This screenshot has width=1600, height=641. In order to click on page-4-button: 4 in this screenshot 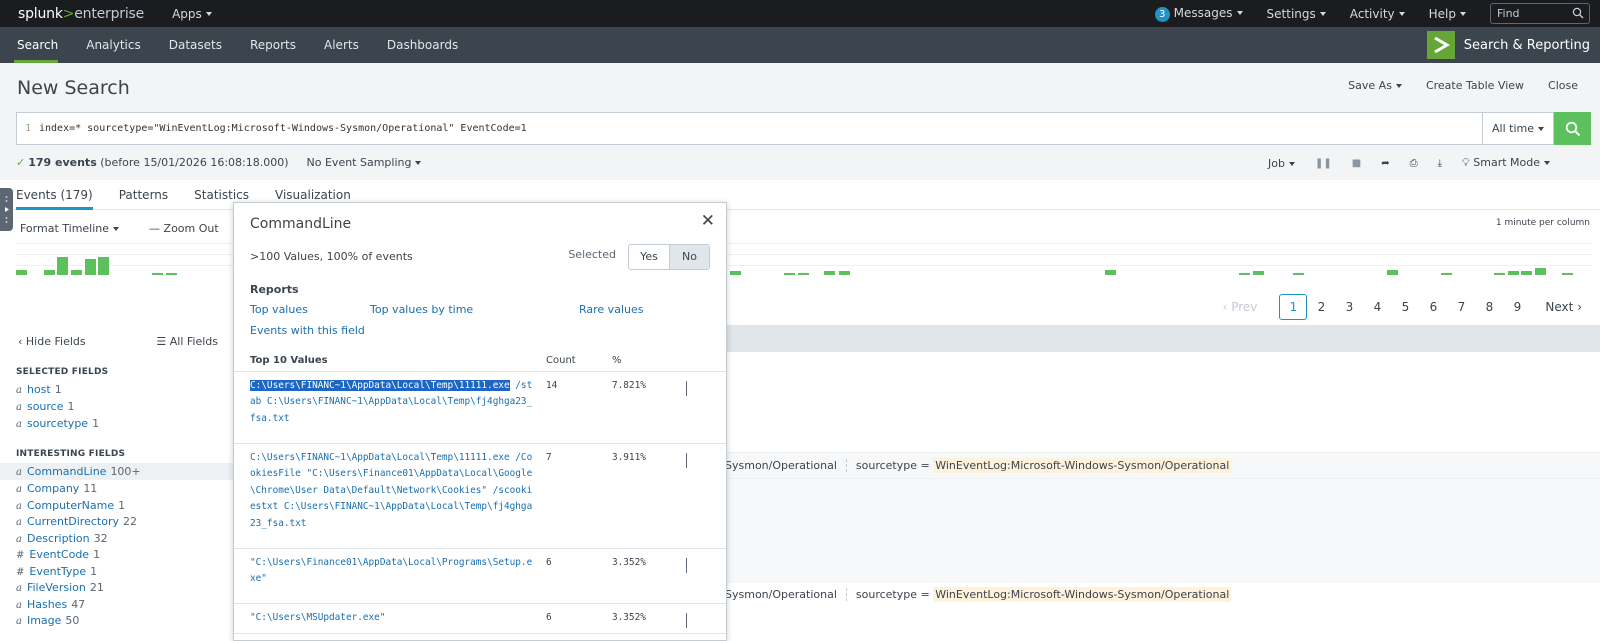, I will do `click(1377, 307)`.